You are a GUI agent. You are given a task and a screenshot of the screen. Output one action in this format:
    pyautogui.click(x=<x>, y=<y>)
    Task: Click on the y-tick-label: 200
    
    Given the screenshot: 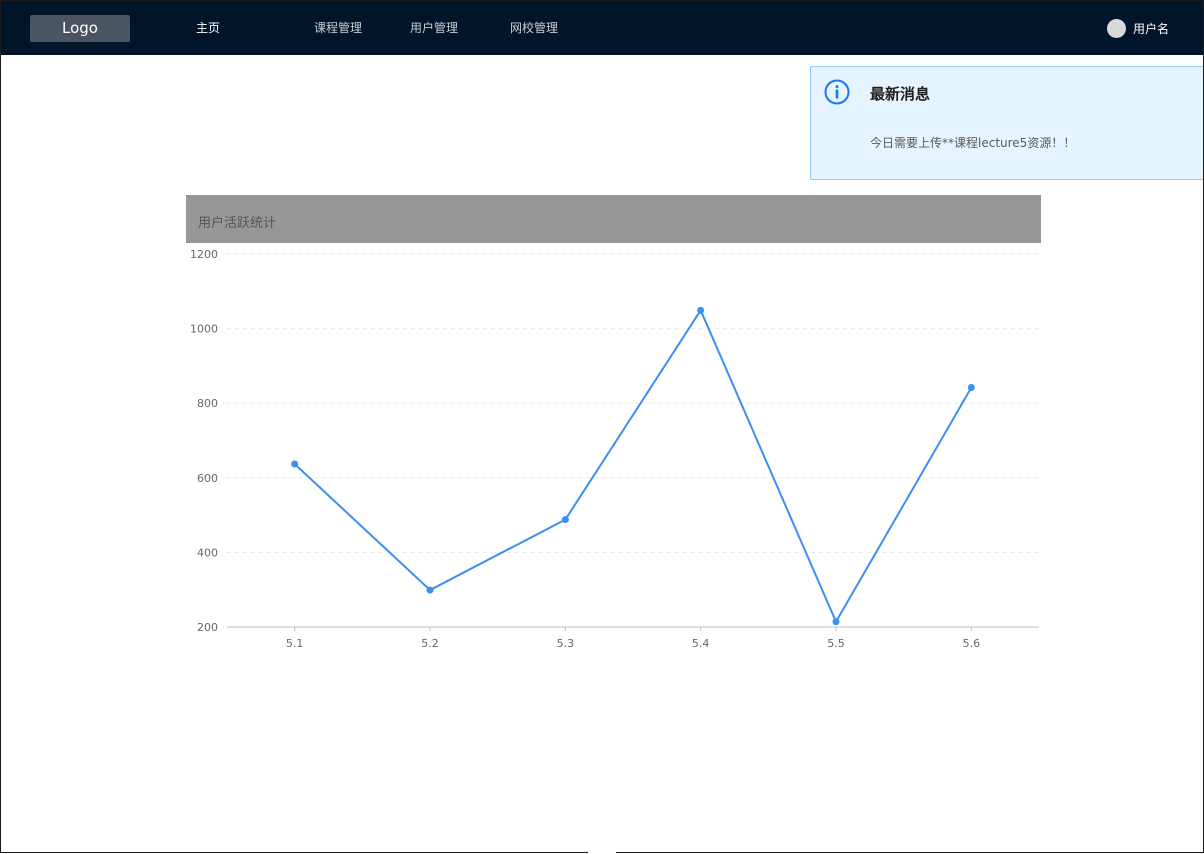 What is the action you would take?
    pyautogui.click(x=207, y=627)
    